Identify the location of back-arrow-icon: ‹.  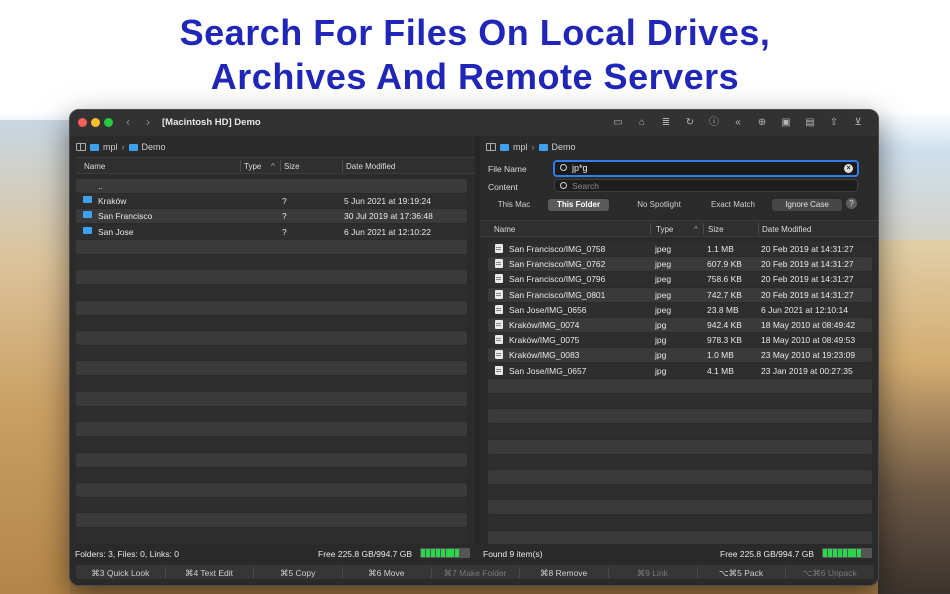
(128, 122).